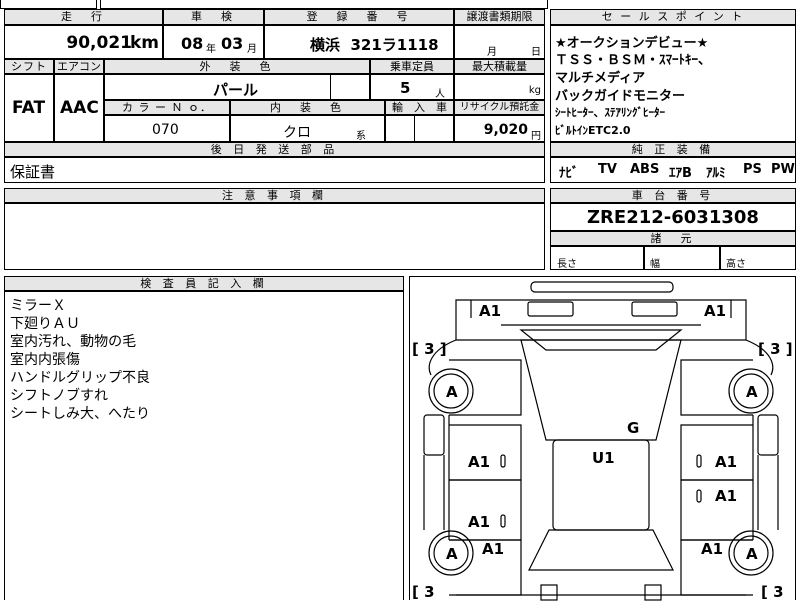 The image size is (800, 601). I want to click on later-parts-value: 保証書, so click(33, 172).